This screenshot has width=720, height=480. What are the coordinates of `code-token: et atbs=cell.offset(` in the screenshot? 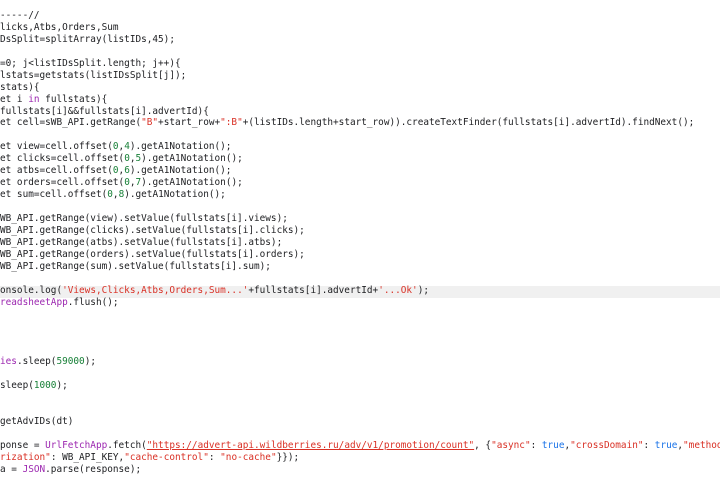 It's located at (56, 171).